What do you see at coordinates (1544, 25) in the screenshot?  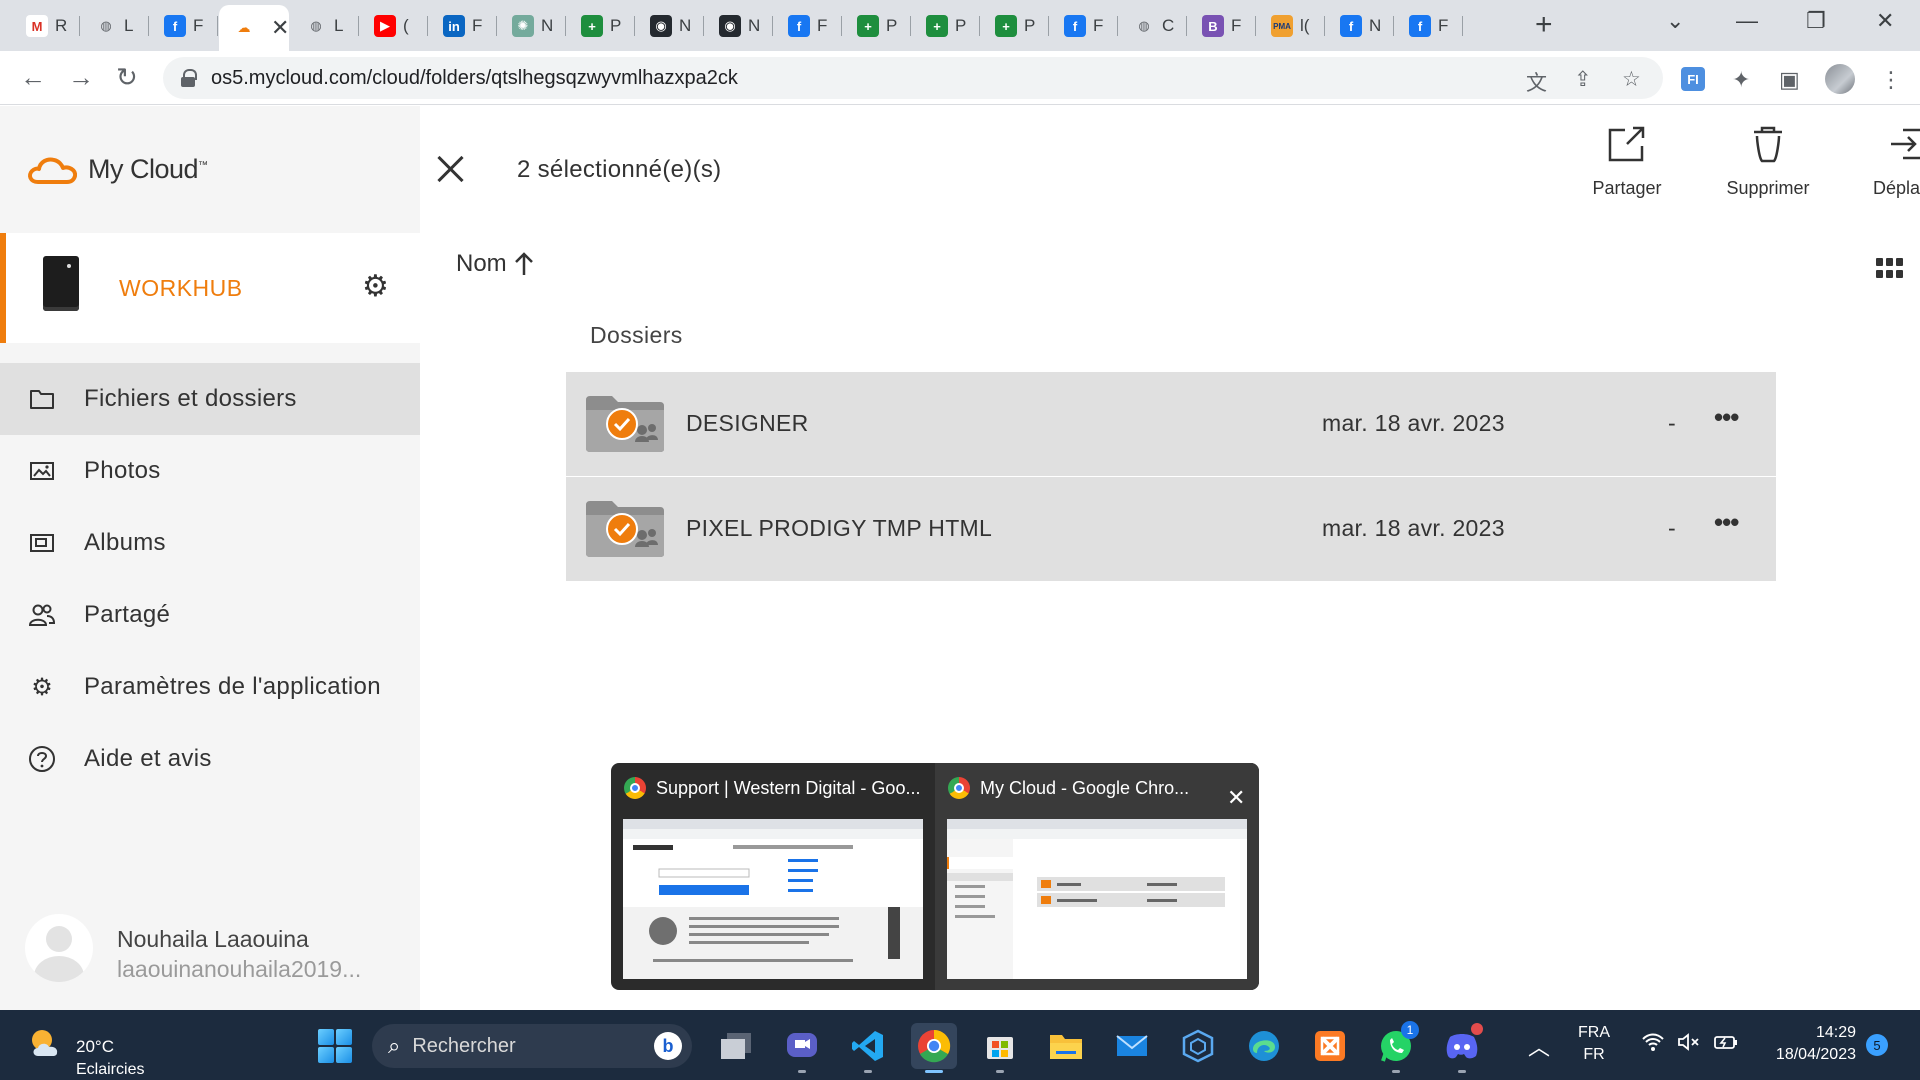 I see `new-tab-button: +` at bounding box center [1544, 25].